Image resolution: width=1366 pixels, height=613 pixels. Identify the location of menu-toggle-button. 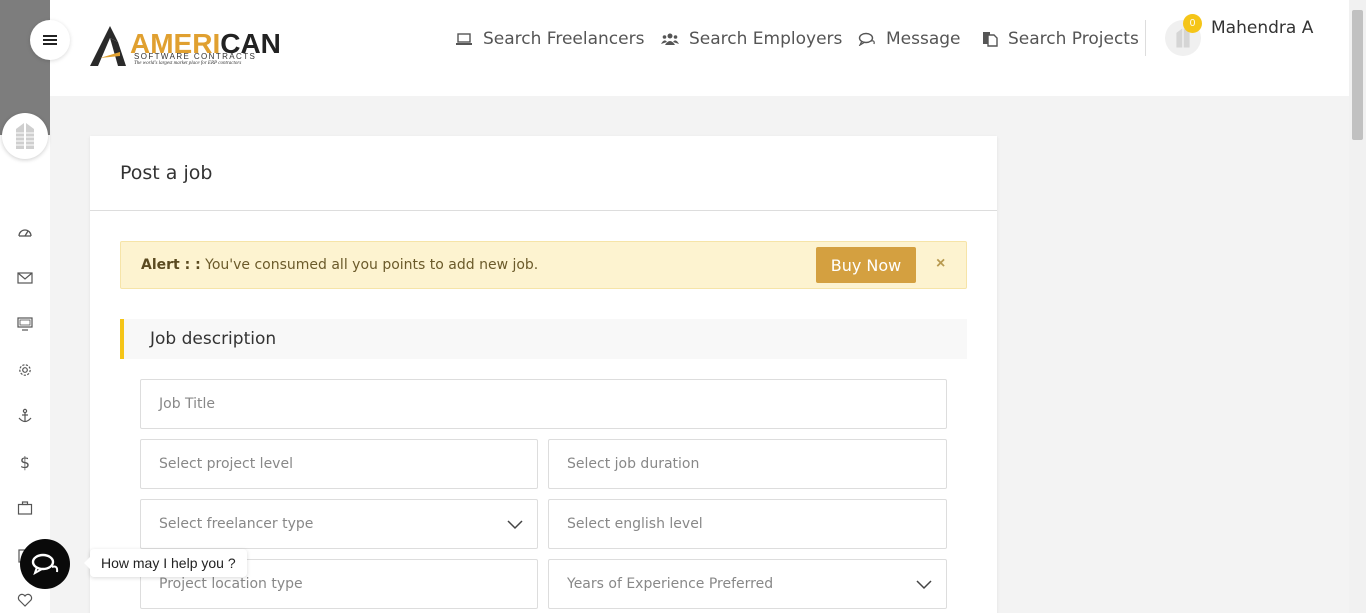
(50, 40).